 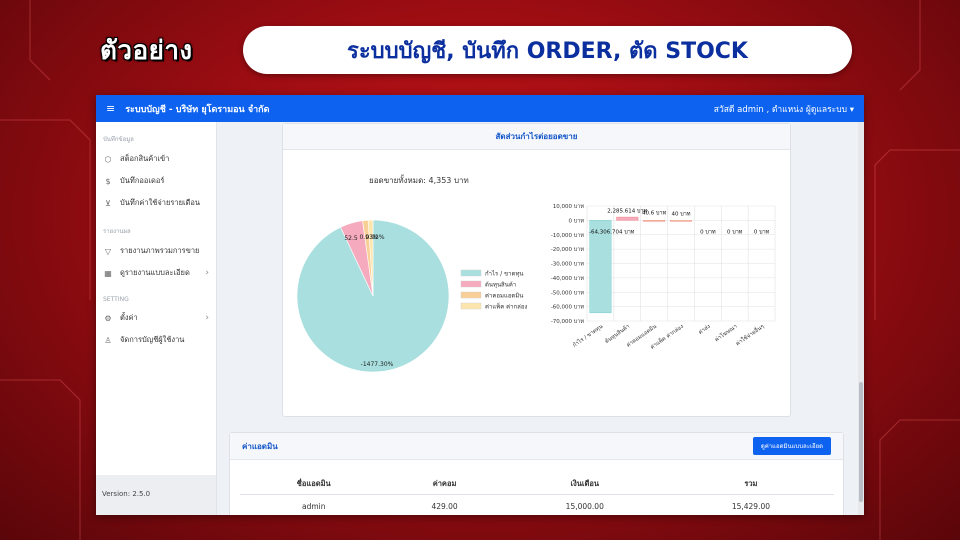 What do you see at coordinates (506, 306) in the screenshot?
I see `legend-label: ค่าแพ็ค ค่ากล่อง` at bounding box center [506, 306].